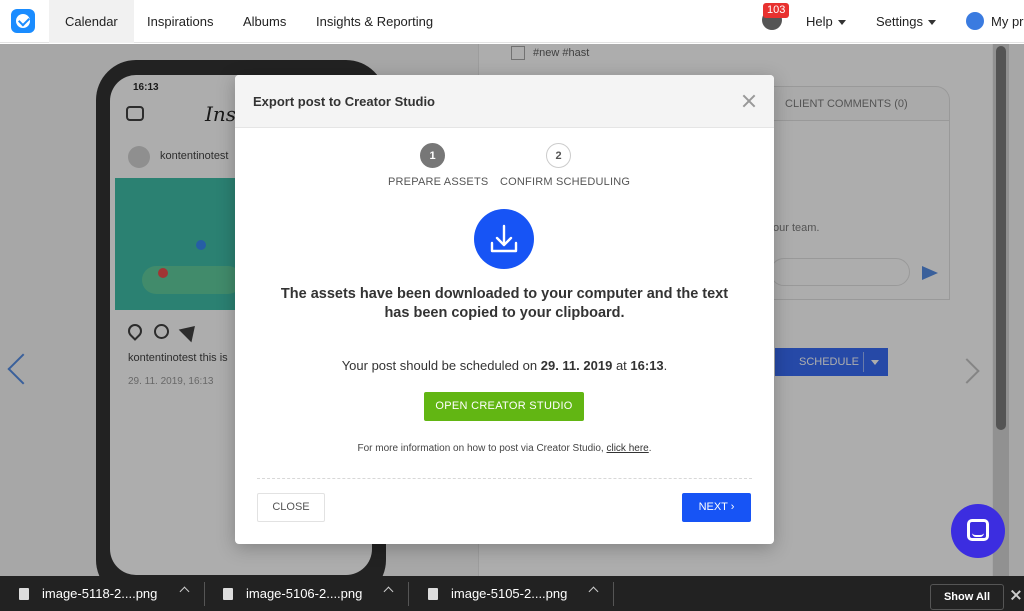  Describe the element at coordinates (438, 182) in the screenshot. I see `step-1-label: PREPARE ASSETS` at that location.